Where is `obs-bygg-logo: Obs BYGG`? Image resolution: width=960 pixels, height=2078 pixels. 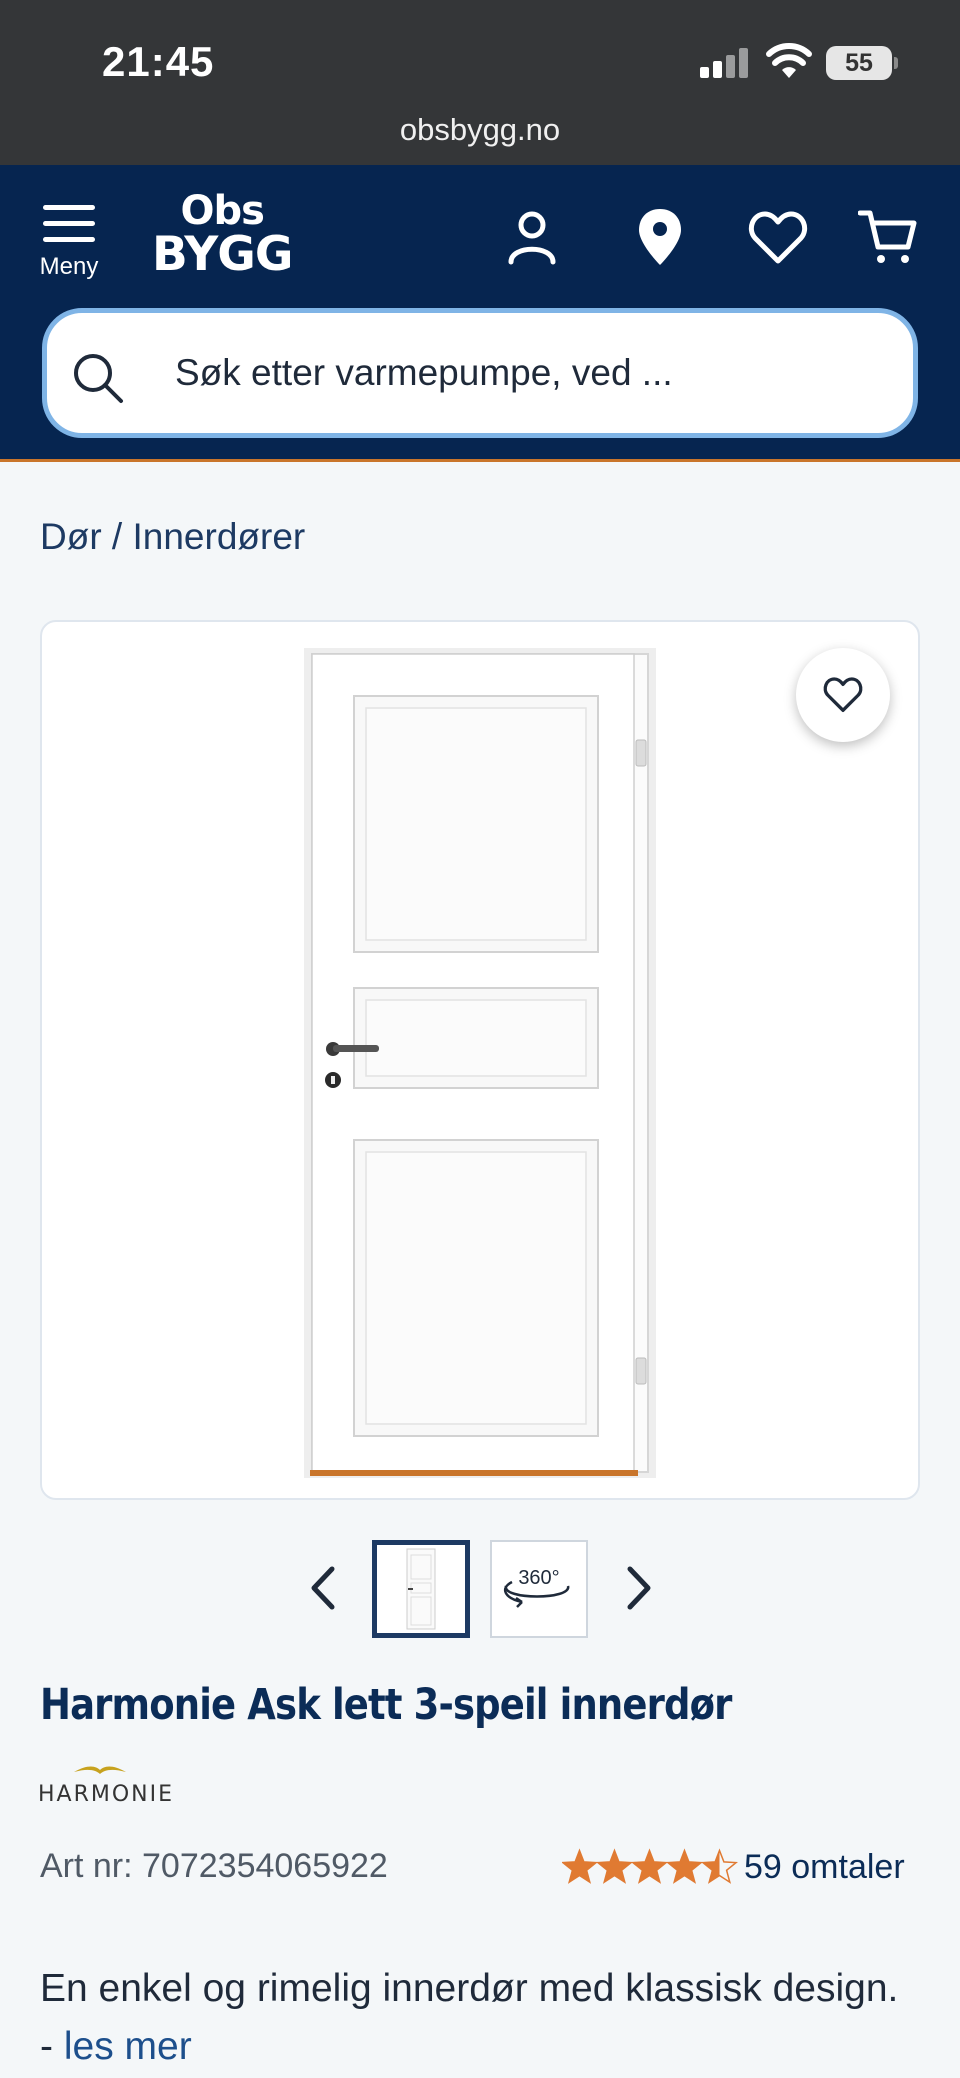 obs-bygg-logo: Obs BYGG is located at coordinates (222, 235).